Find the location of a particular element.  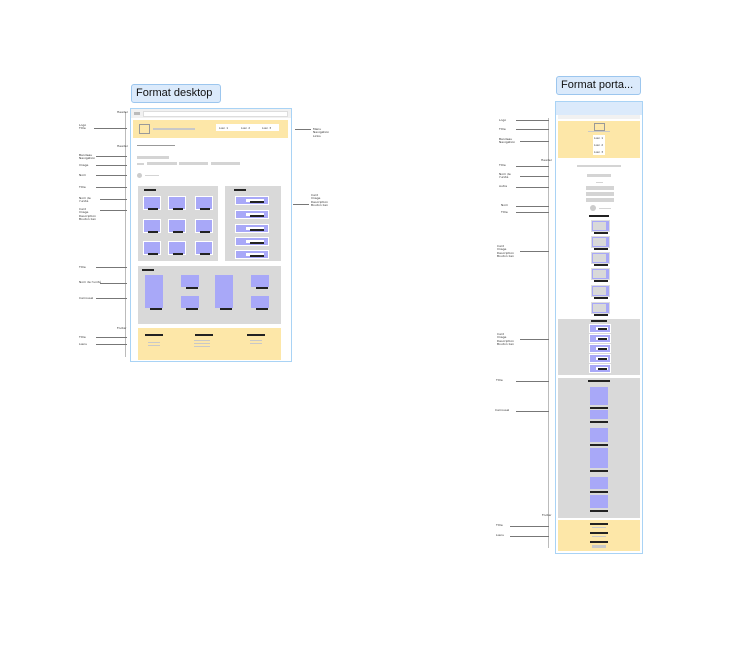

annotation-liens: Liens is located at coordinates (83, 344).